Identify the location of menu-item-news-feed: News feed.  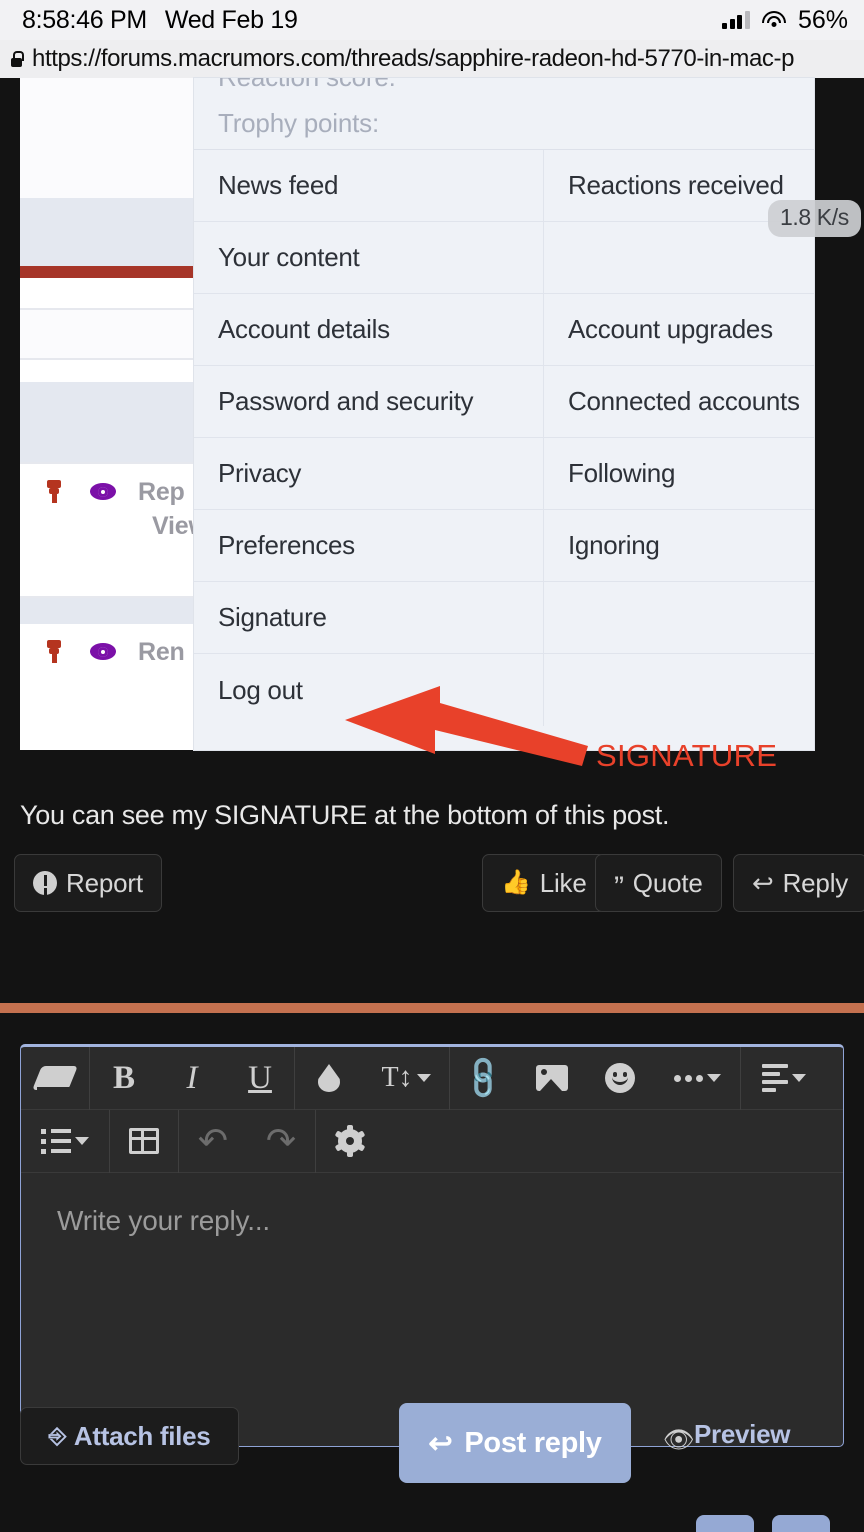
(368, 186).